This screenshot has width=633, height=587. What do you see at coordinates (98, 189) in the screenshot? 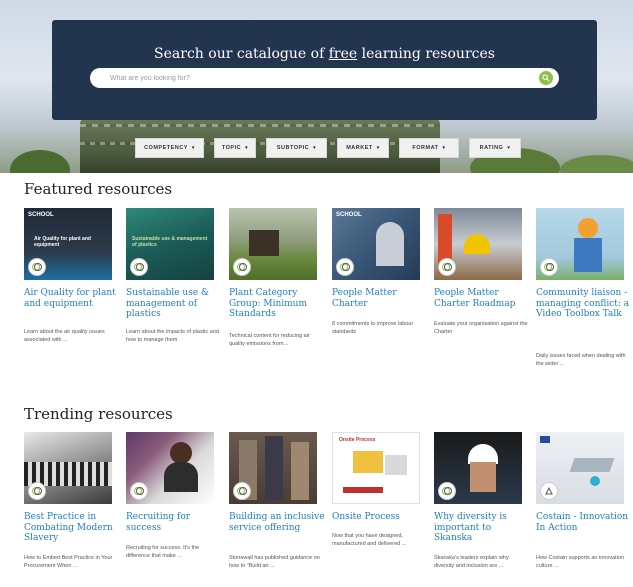
I see `featured-heading: Featured resources` at bounding box center [98, 189].